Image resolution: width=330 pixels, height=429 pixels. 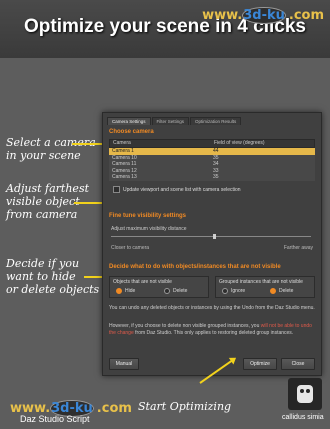 I want to click on watermark-top: www.3d-ku .com, so click(x=263, y=15).